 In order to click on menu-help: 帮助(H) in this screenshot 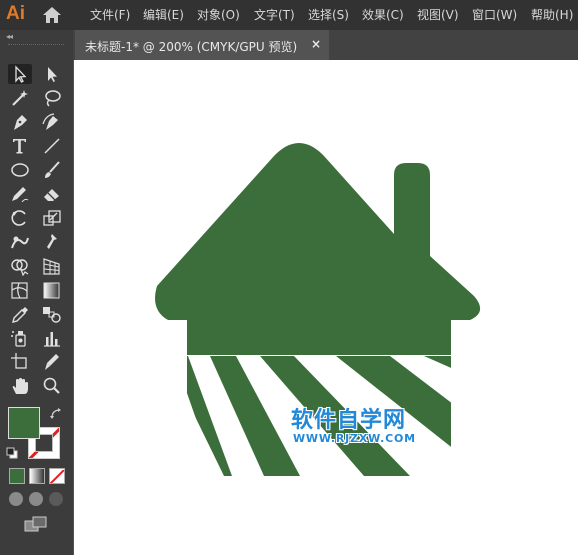, I will do `click(552, 14)`.